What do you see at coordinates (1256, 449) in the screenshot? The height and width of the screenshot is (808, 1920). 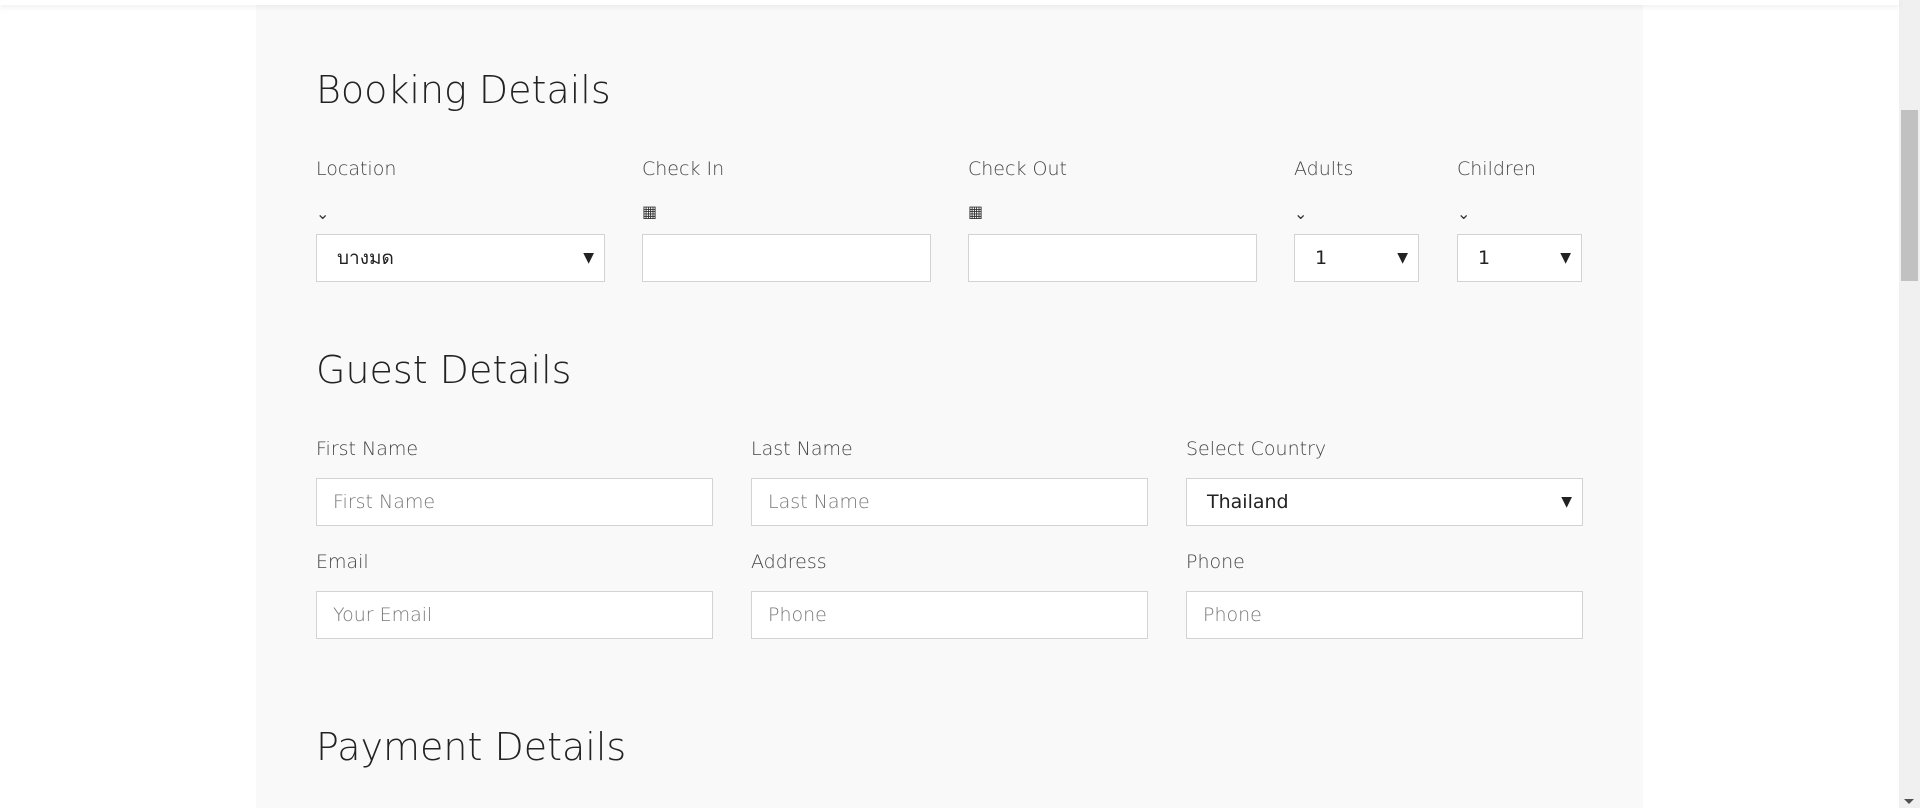 I see `country-label: Select Country` at bounding box center [1256, 449].